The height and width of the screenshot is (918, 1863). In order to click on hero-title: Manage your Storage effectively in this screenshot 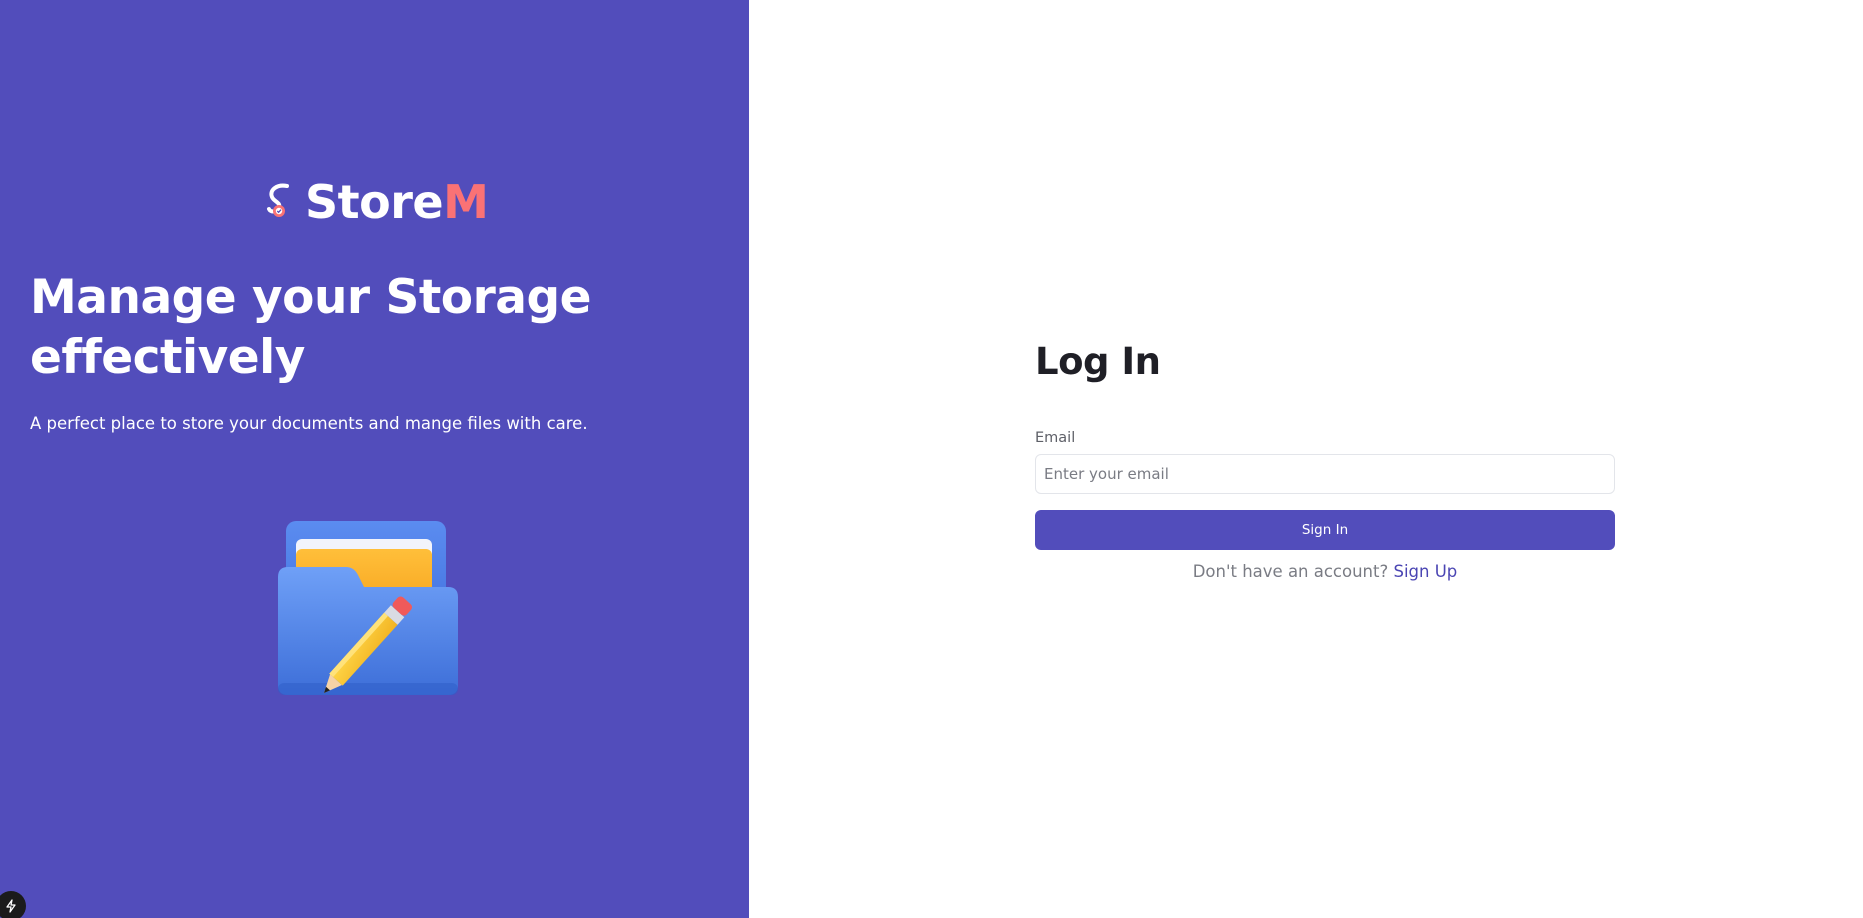, I will do `click(350, 328)`.